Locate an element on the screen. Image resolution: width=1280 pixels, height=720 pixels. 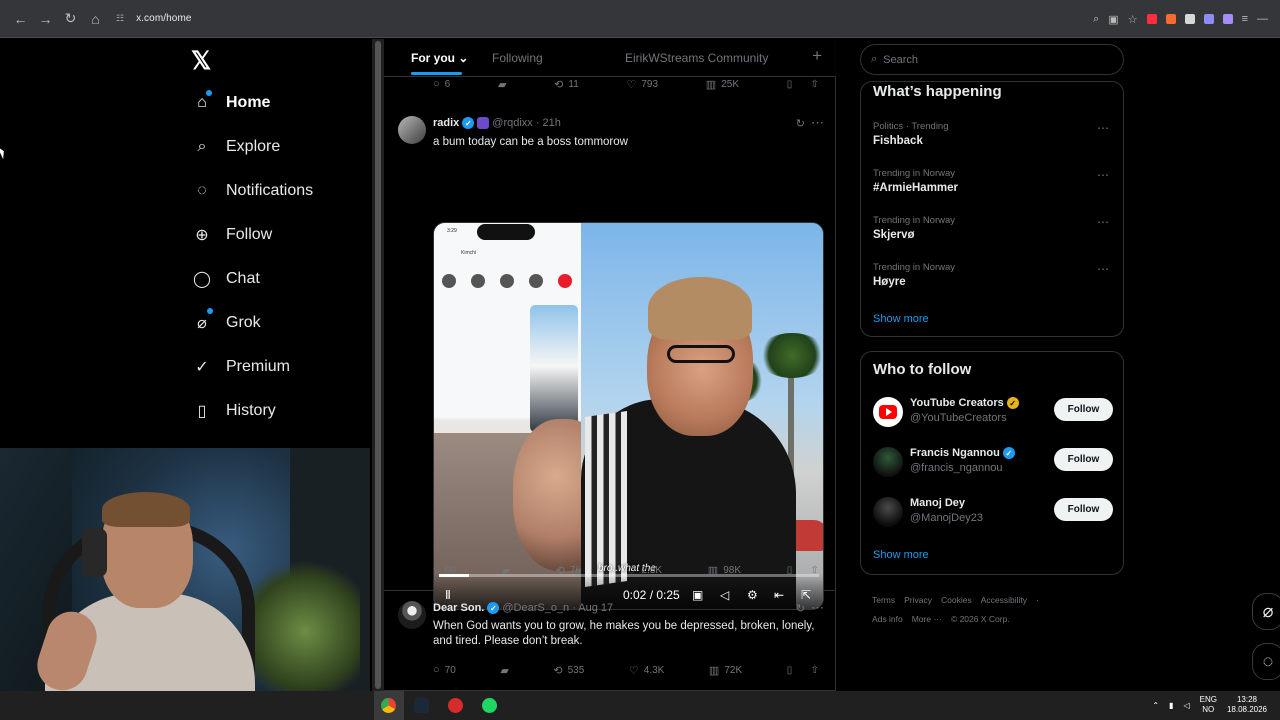
bookmark-share-actions: ▯ ⇧ is located at coordinates (803, 670).